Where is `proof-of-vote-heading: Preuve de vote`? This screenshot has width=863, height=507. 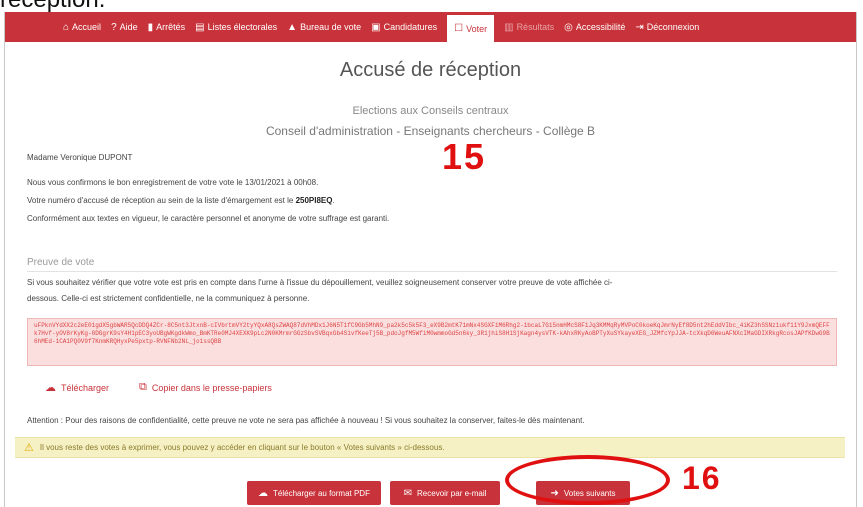
proof-of-vote-heading: Preuve de vote is located at coordinates (61, 262).